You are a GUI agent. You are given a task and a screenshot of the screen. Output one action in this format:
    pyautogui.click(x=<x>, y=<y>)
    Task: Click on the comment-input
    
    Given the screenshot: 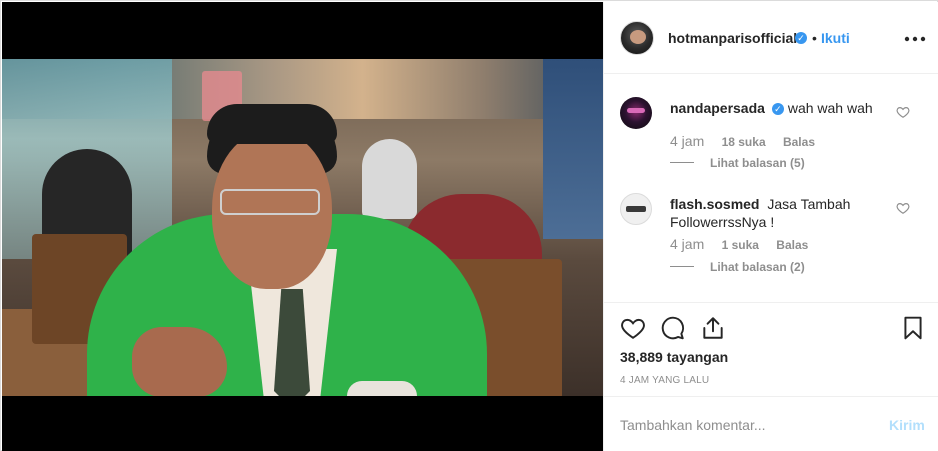 What is the action you would take?
    pyautogui.click(x=745, y=425)
    